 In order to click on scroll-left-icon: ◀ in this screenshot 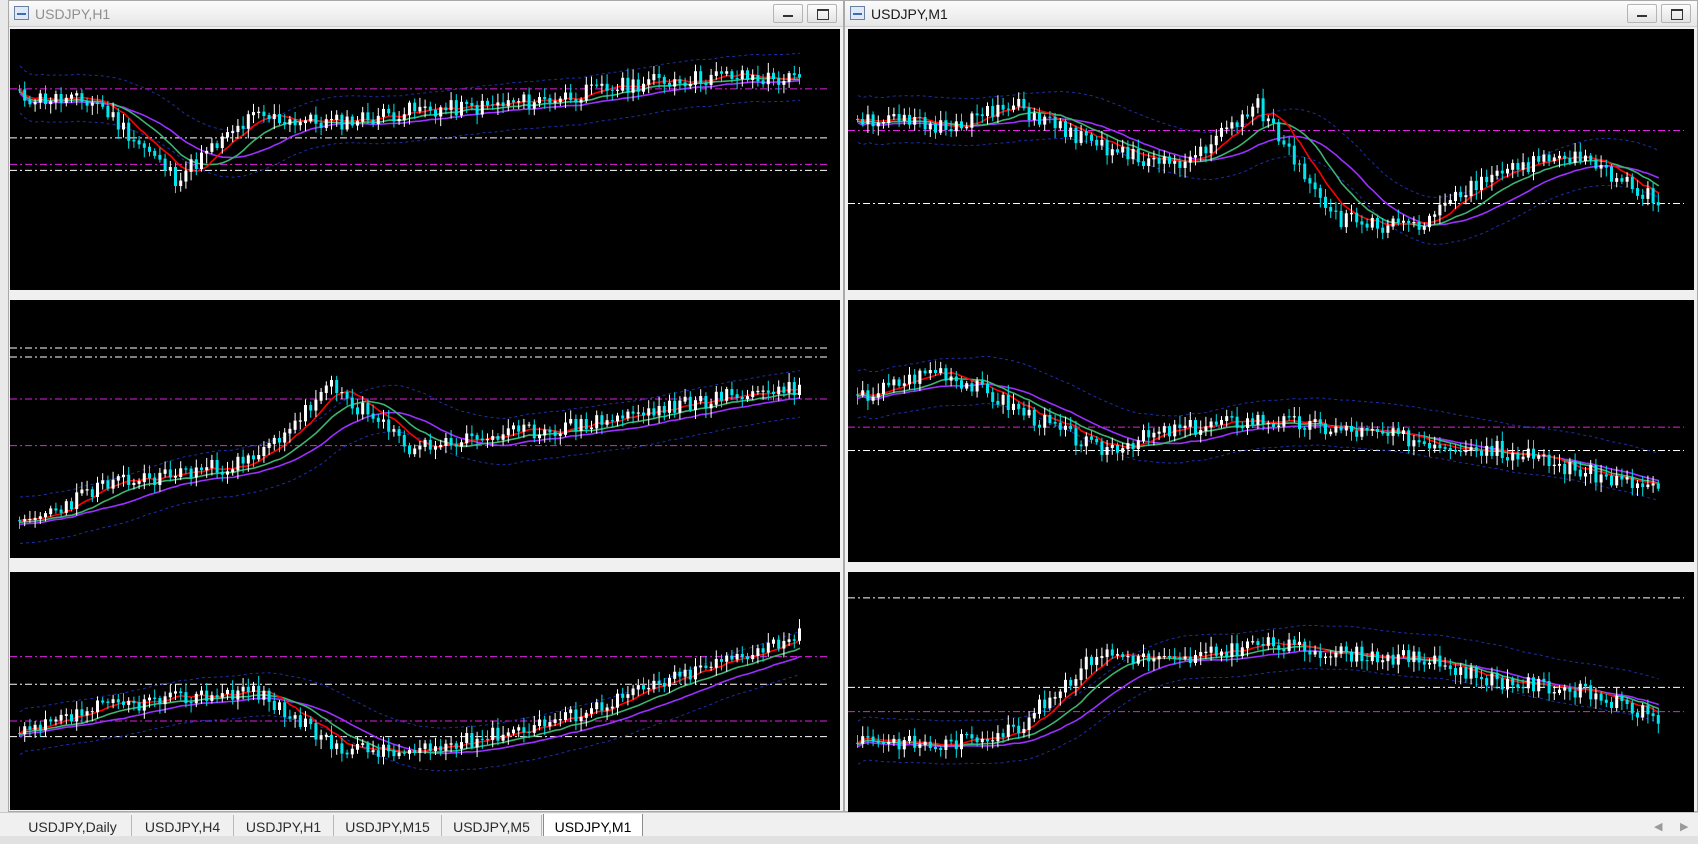, I will do `click(1658, 826)`.